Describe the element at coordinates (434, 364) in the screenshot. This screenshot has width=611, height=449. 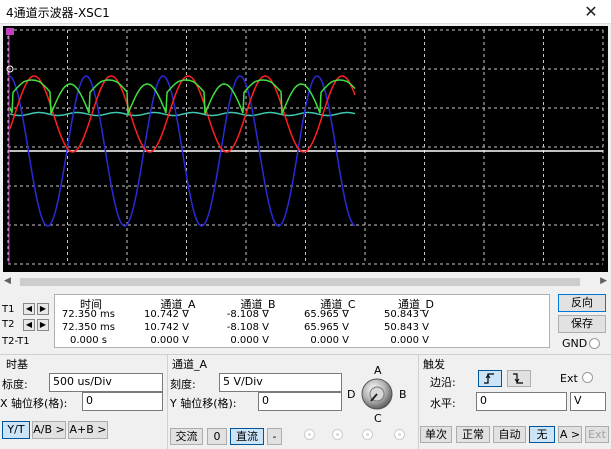
I see `trigger-title: 触发` at that location.